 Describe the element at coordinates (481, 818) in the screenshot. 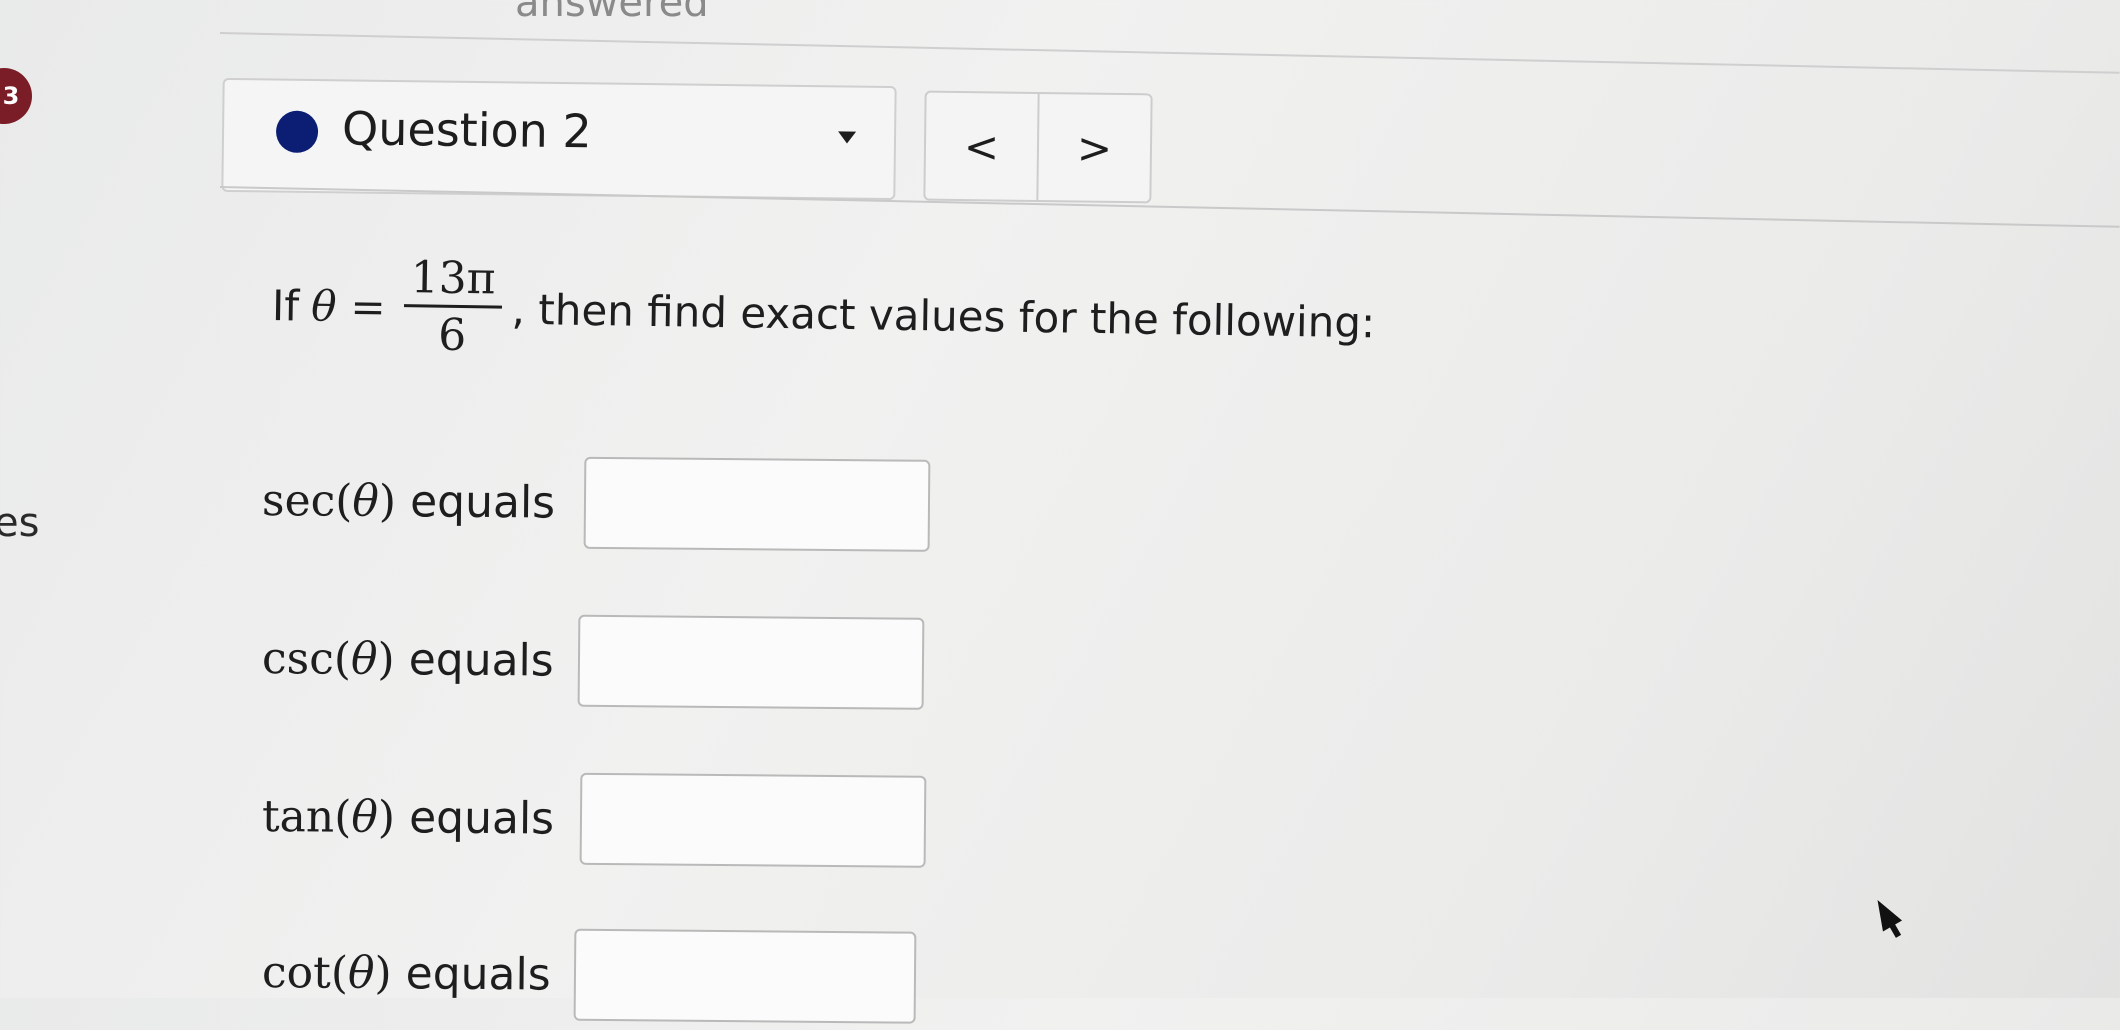

I see `tan-equals-text: equals` at that location.